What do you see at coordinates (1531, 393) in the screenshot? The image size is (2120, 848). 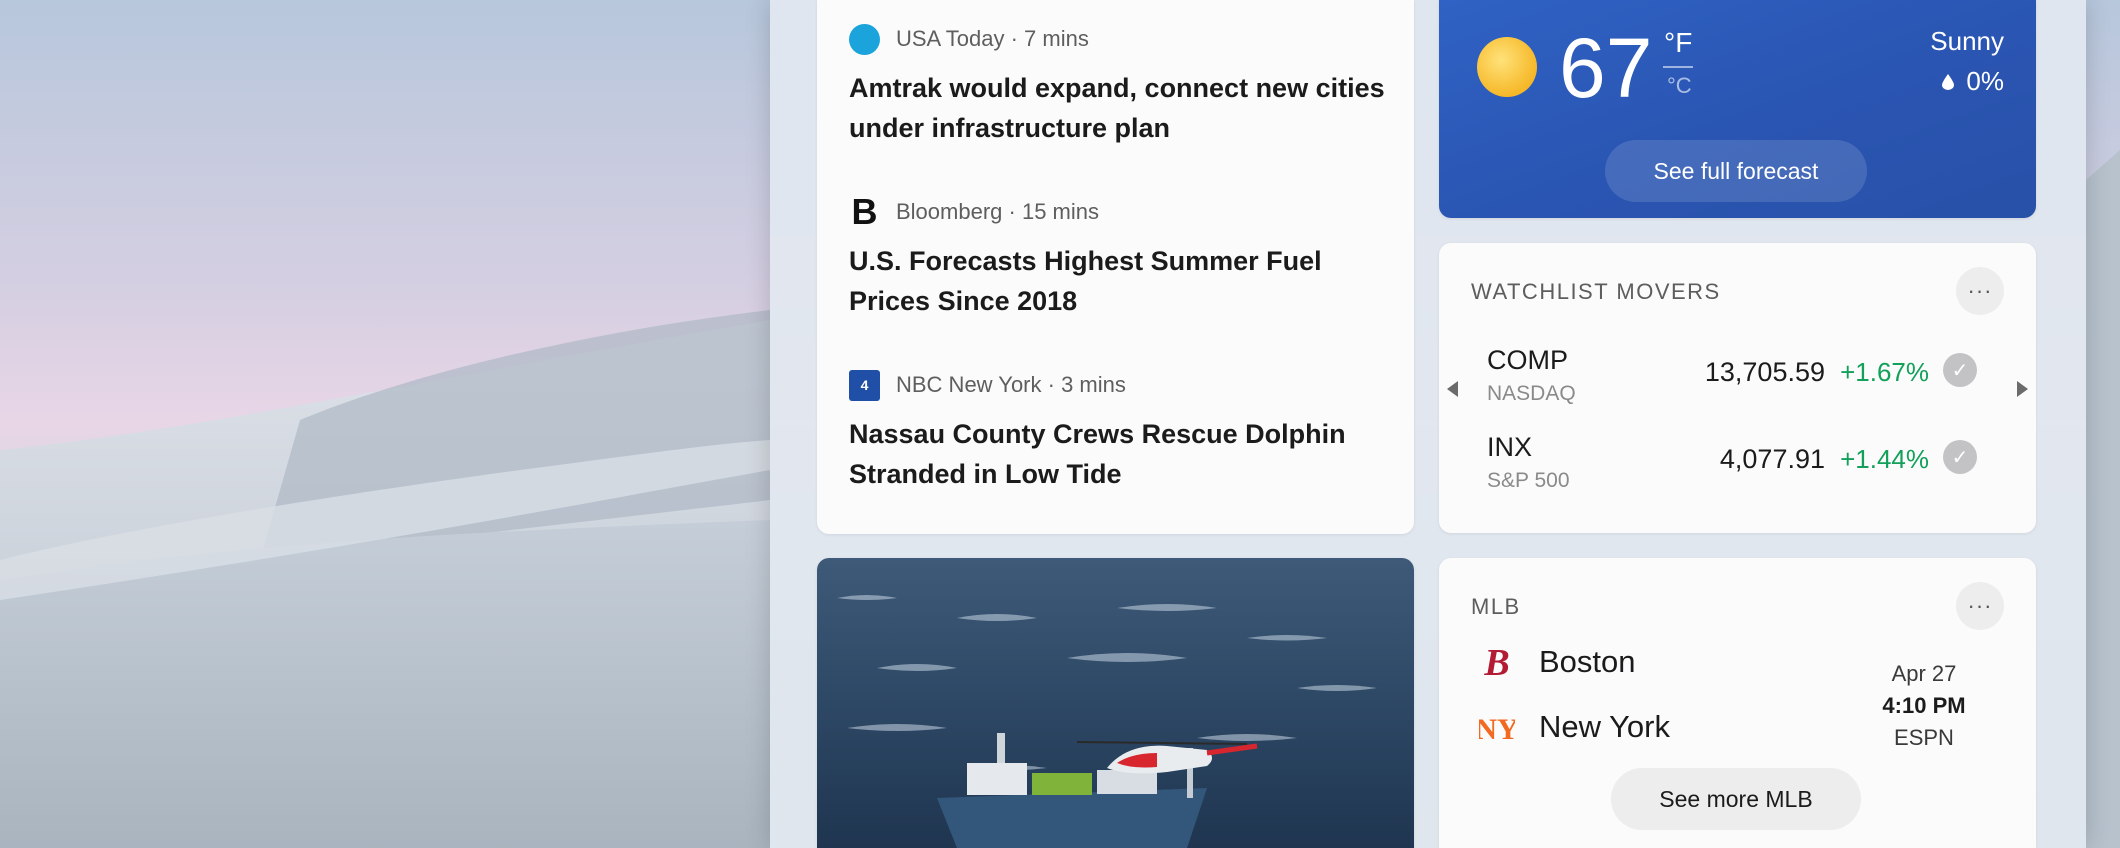 I see `stock-exchange: NASDAQ` at bounding box center [1531, 393].